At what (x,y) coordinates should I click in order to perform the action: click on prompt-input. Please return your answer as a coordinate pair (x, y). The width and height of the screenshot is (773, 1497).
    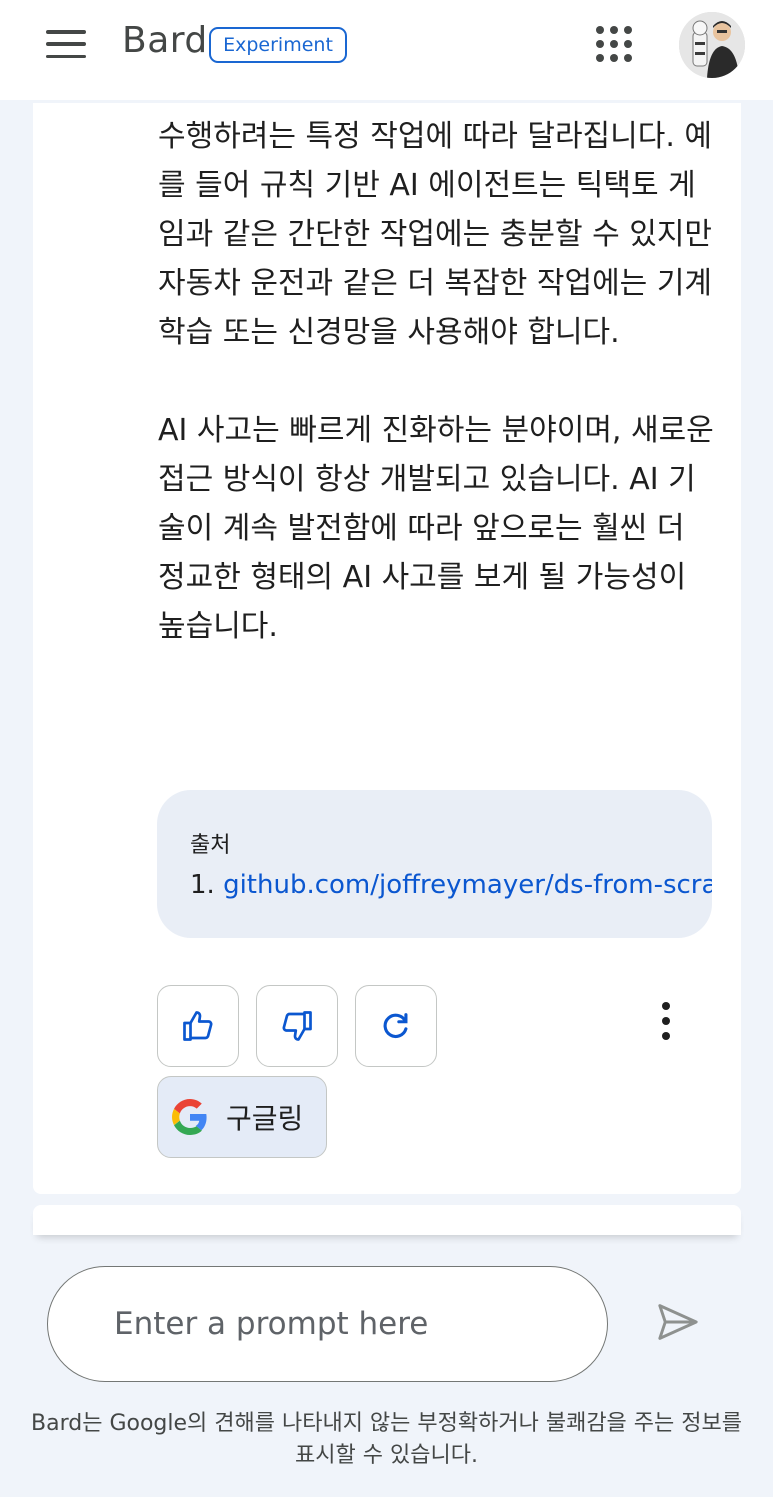
    Looking at the image, I should click on (344, 1324).